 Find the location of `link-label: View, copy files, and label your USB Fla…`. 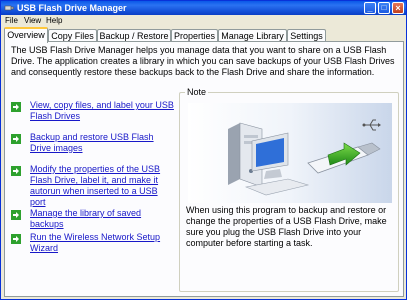

link-label: View, copy files, and label your USB Fla… is located at coordinates (102, 111).